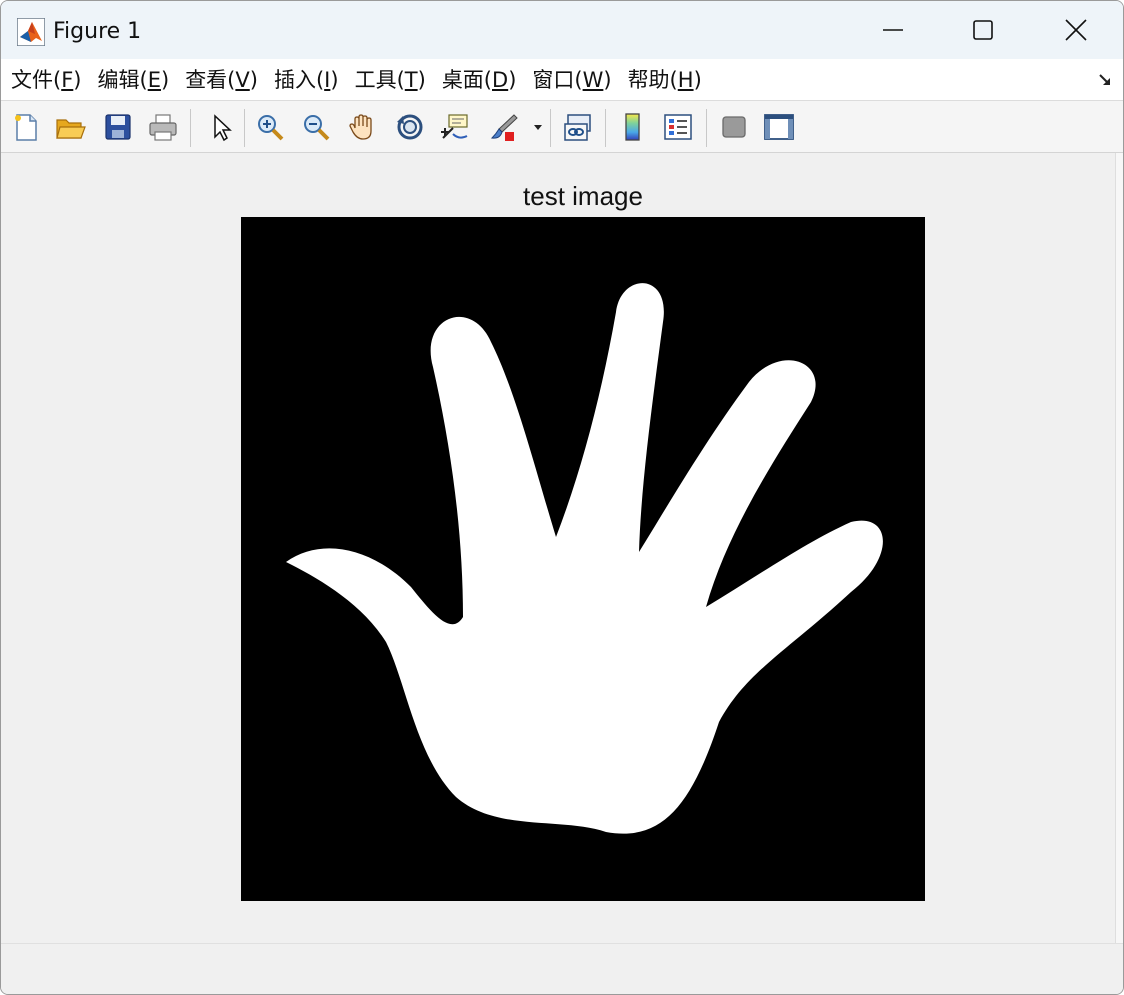 The image size is (1124, 995). Describe the element at coordinates (306, 80) in the screenshot. I see `menu-insert: 插入(I)` at that location.